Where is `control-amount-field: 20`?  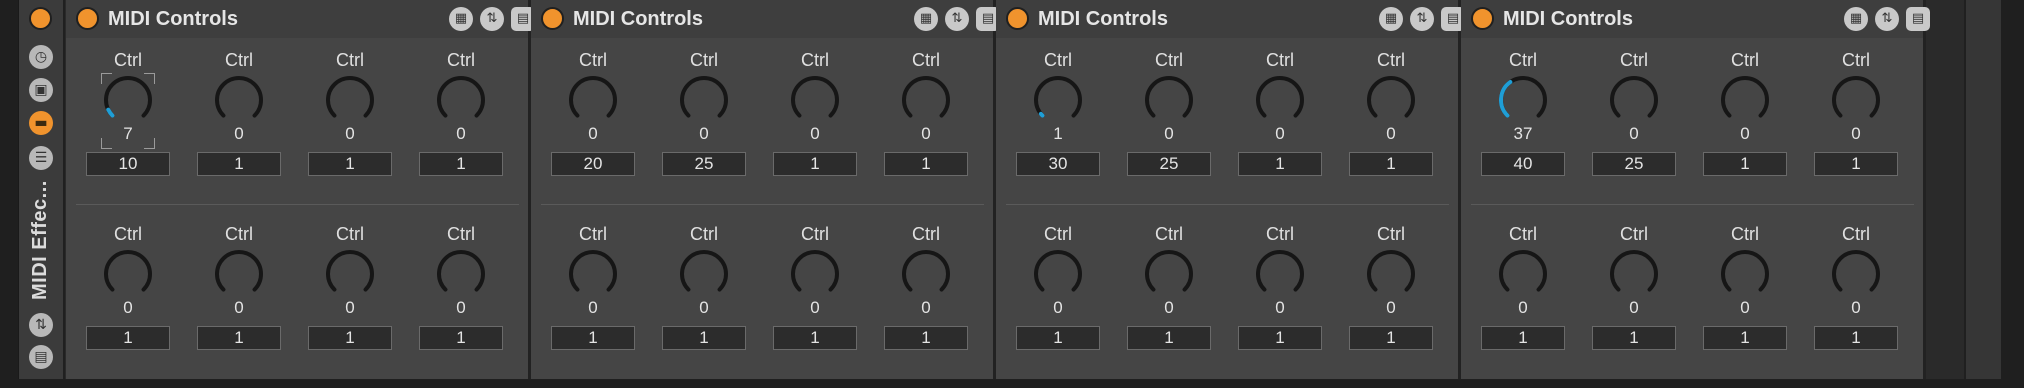 control-amount-field: 20 is located at coordinates (593, 164).